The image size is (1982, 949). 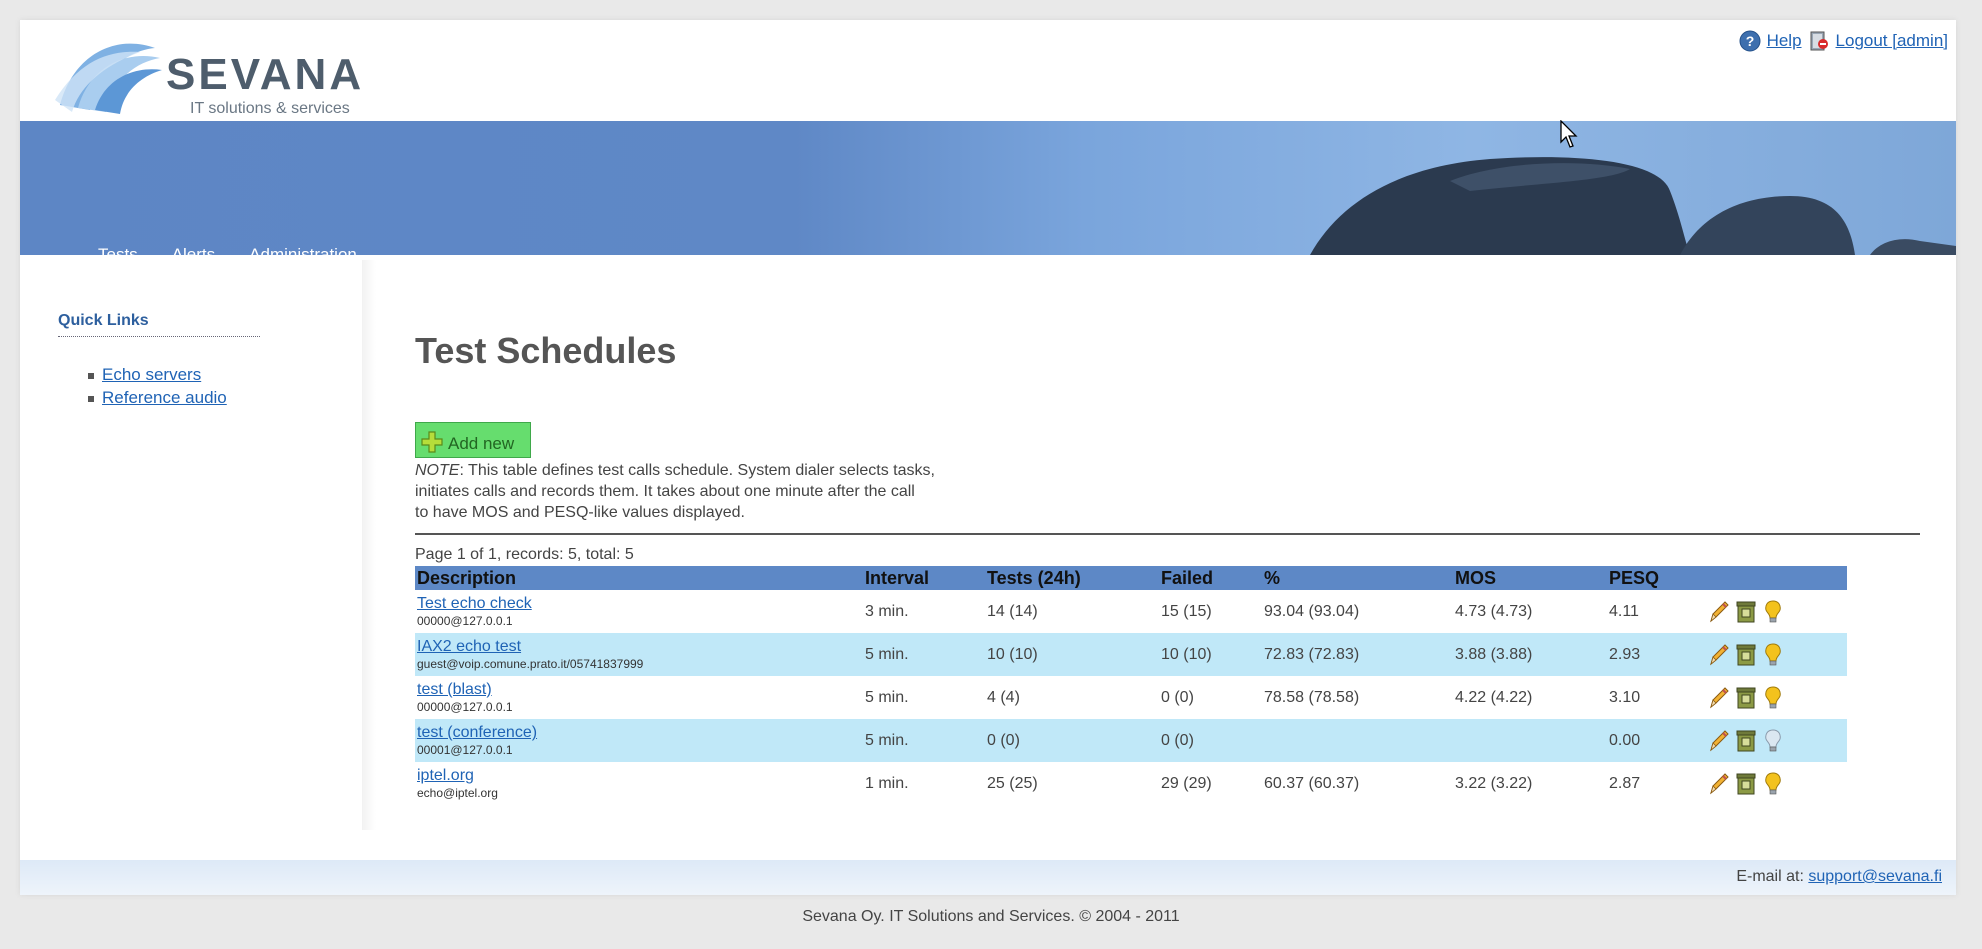 What do you see at coordinates (1210, 578) in the screenshot?
I see `col-header-failed: Failed` at bounding box center [1210, 578].